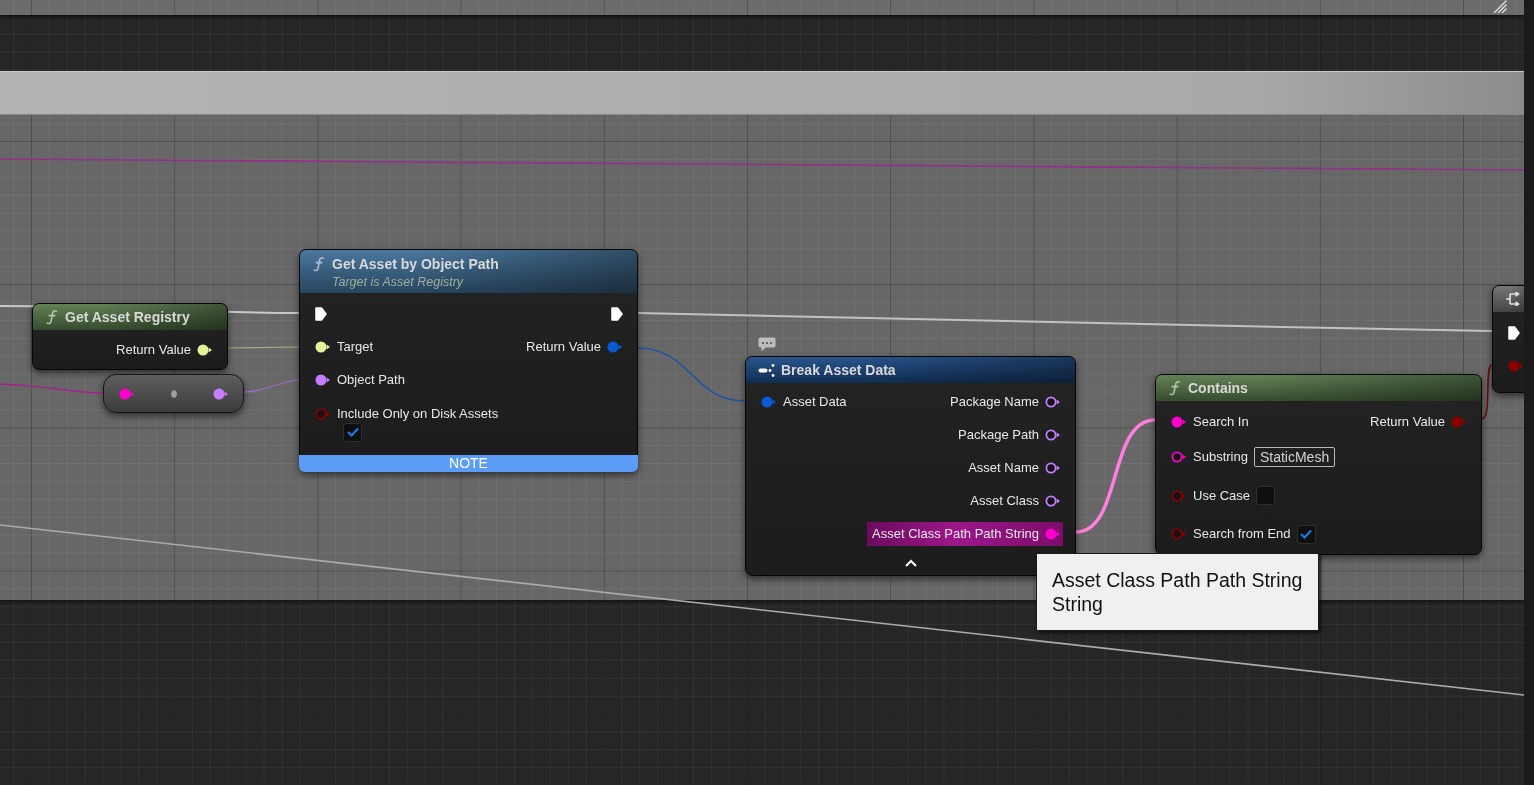 Image resolution: width=1534 pixels, height=785 pixels. I want to click on node-title: Get Asset Registry, so click(127, 317).